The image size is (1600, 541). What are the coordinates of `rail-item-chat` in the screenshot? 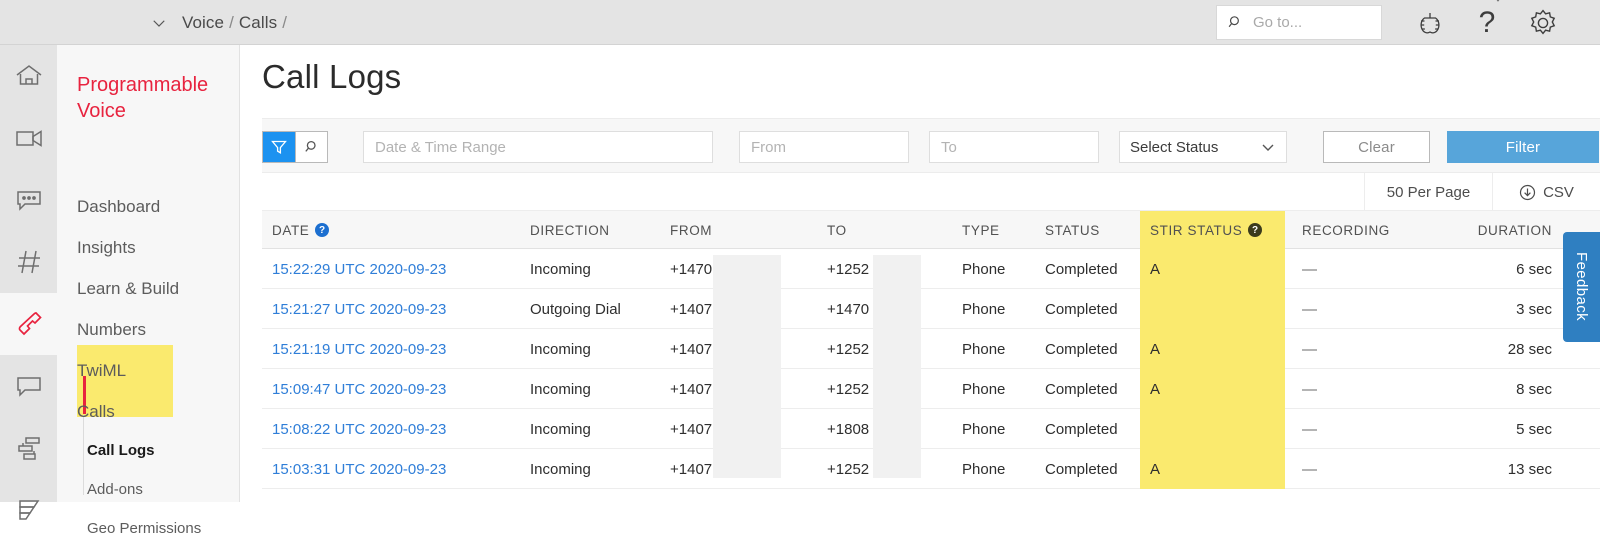 It's located at (28, 386).